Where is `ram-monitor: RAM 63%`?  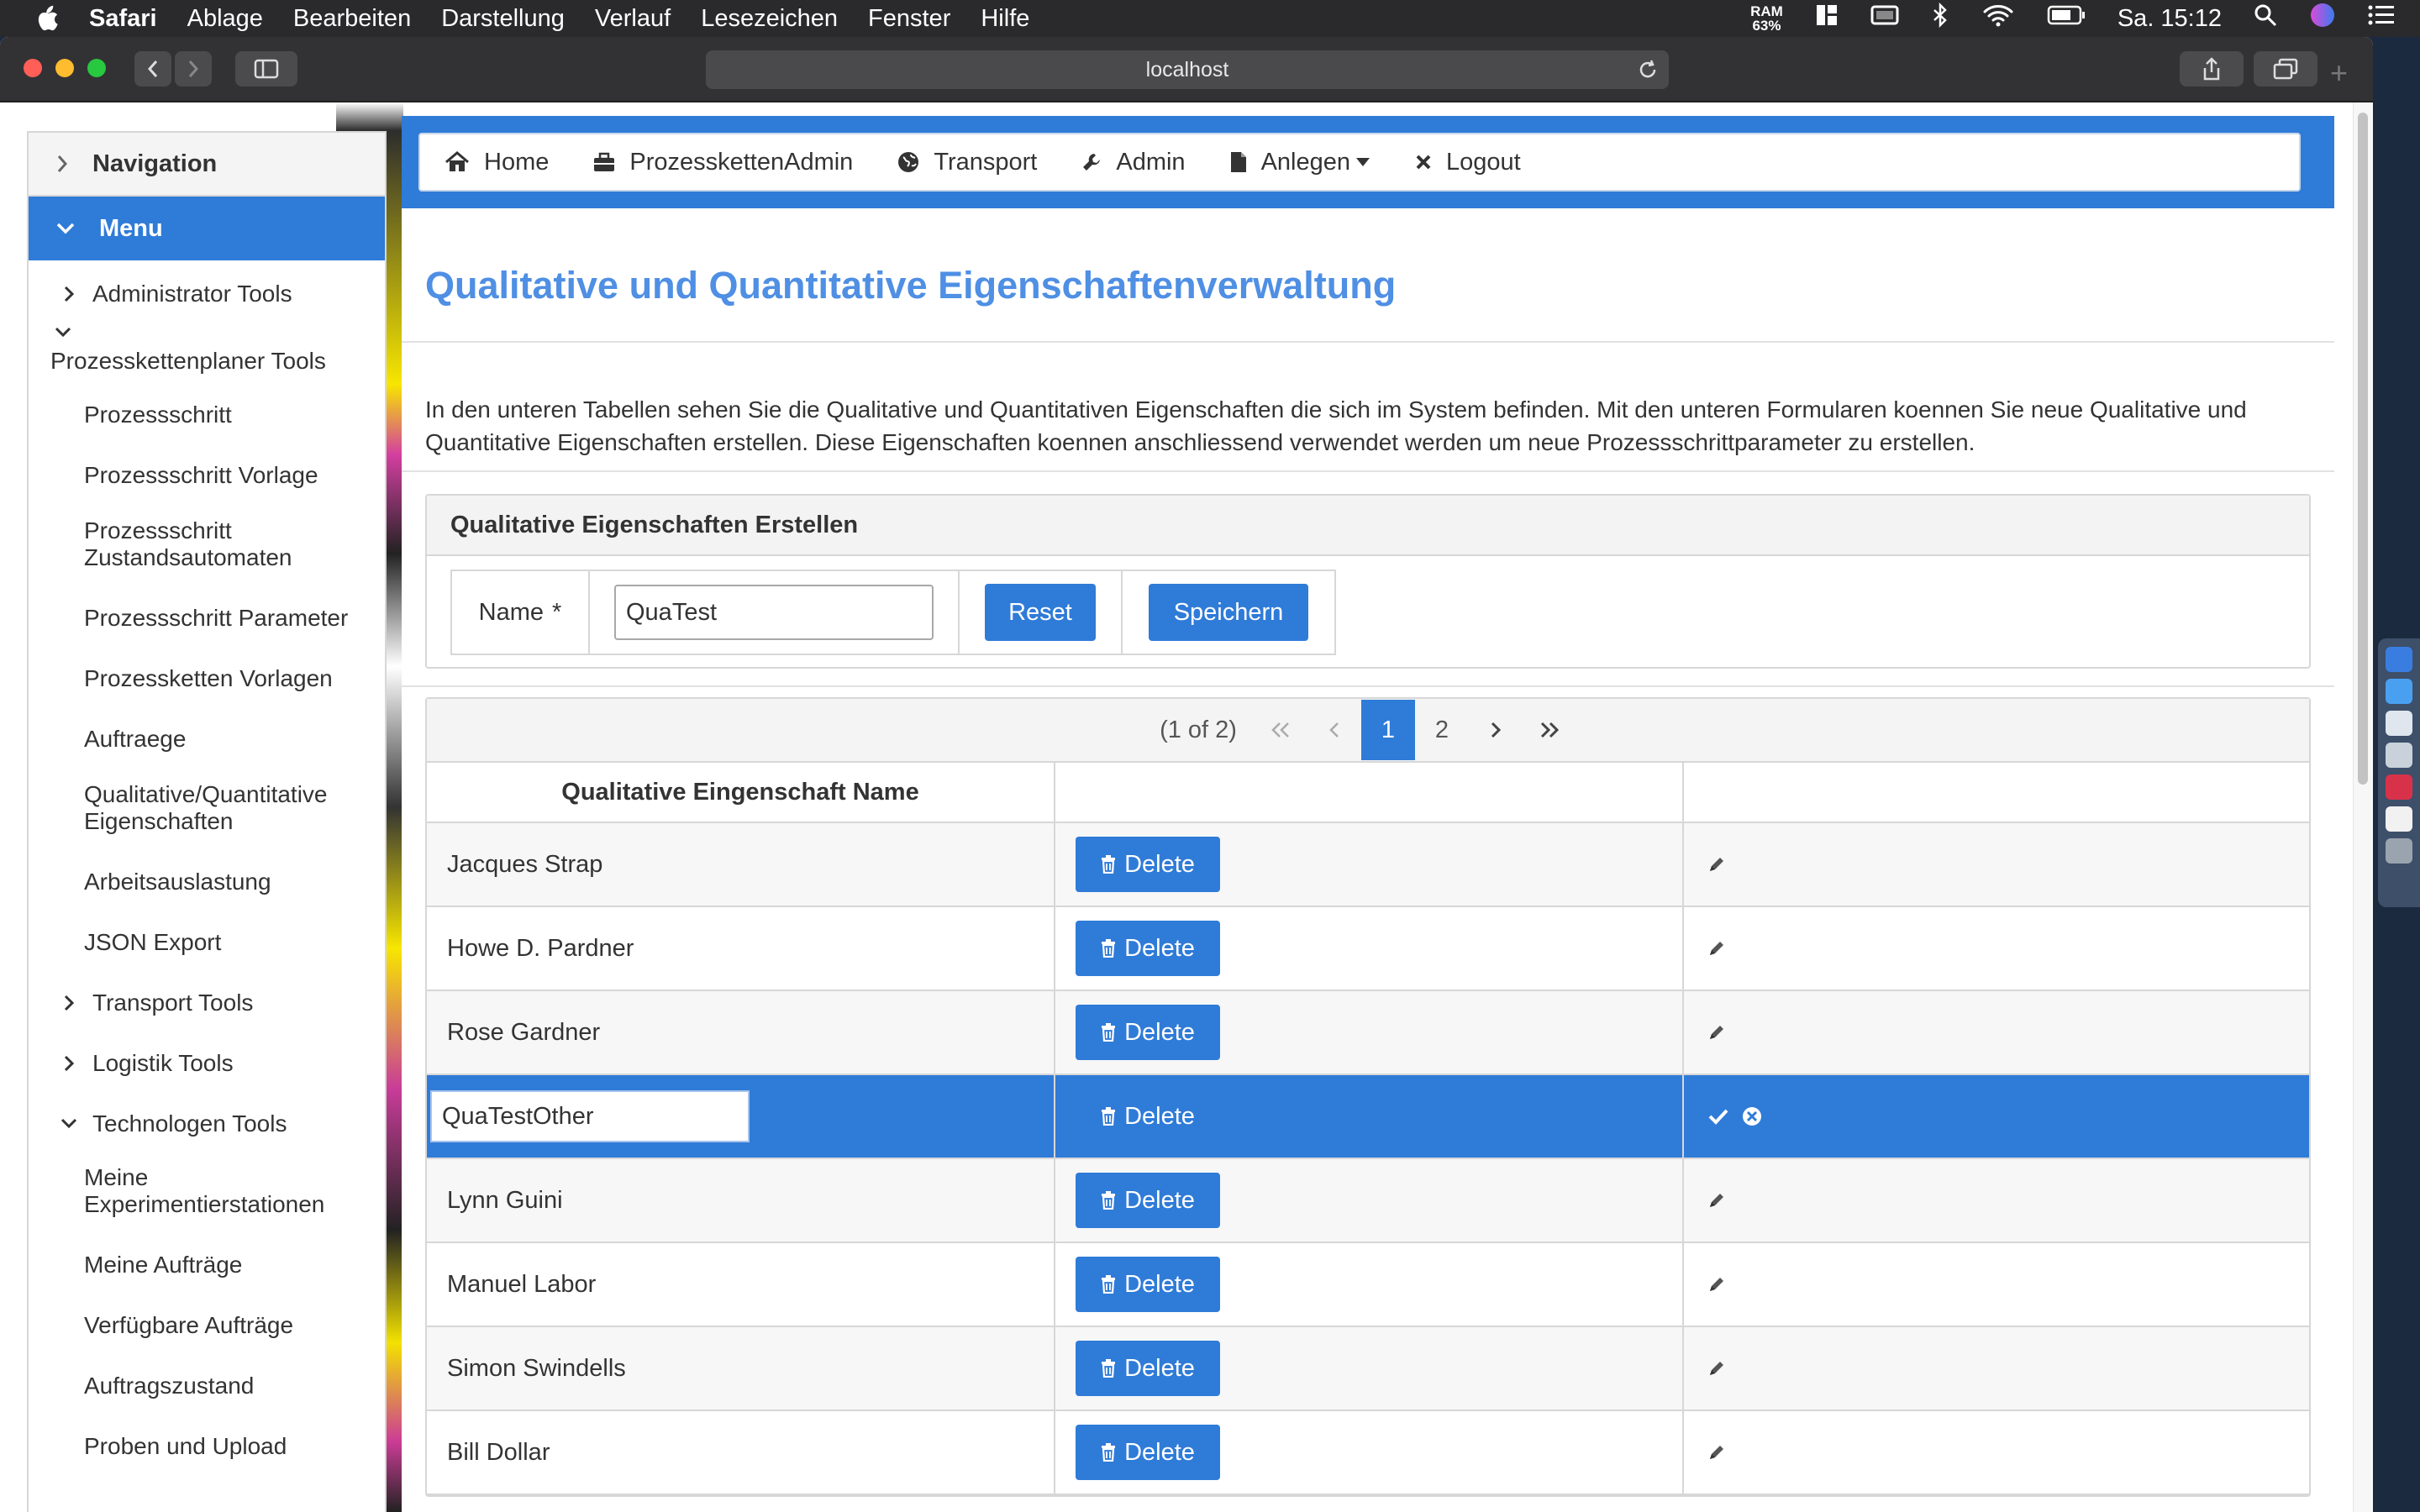
ram-monitor: RAM 63% is located at coordinates (1766, 18).